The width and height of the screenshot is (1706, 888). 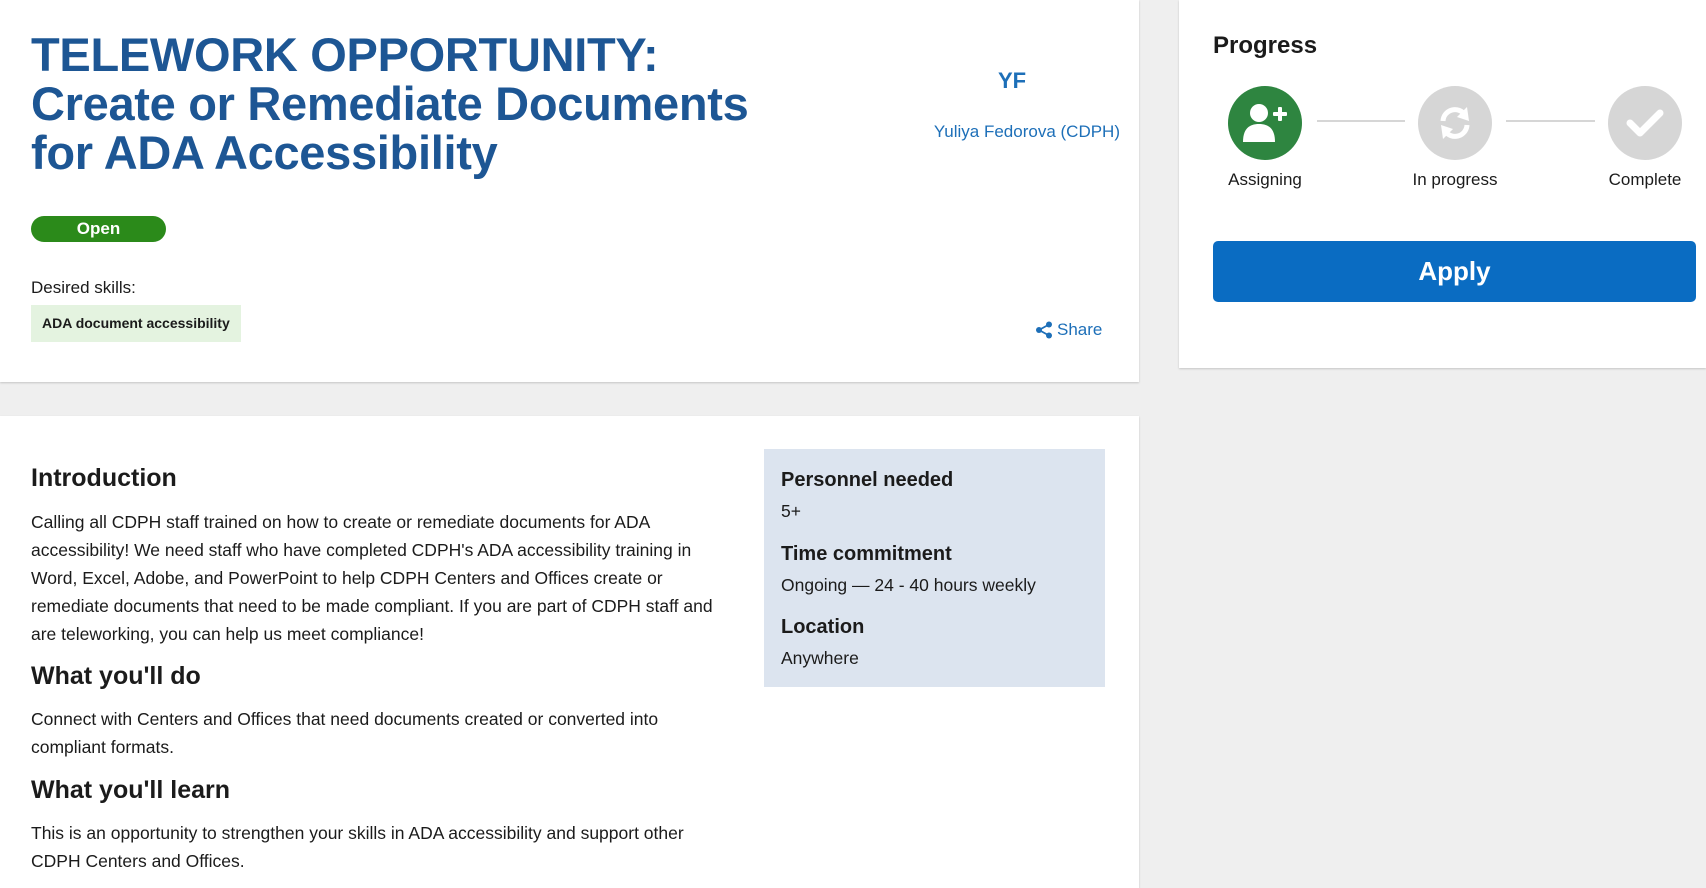 I want to click on owner-avatar-initials: YF, so click(x=1012, y=80).